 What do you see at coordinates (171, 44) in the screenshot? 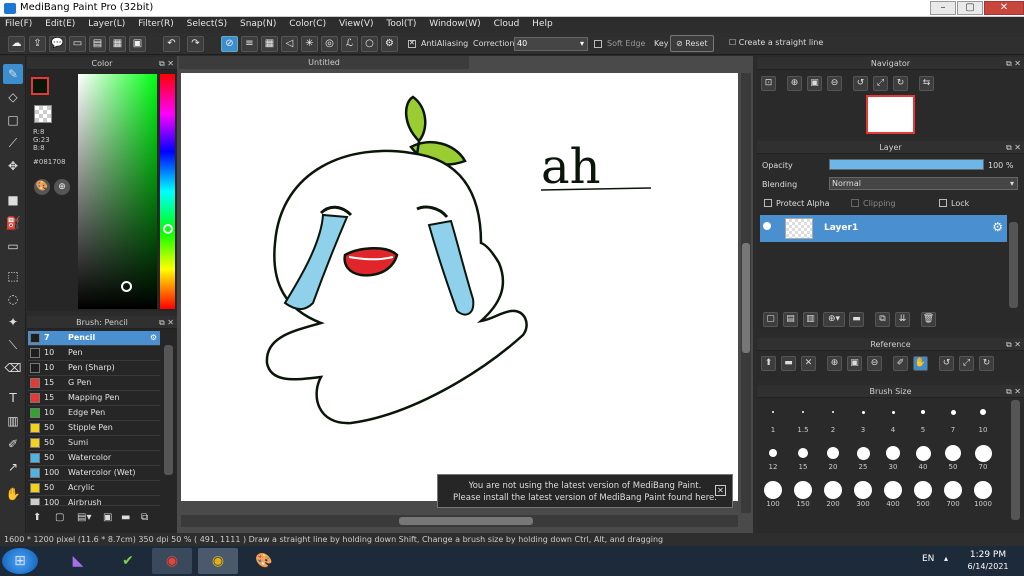
I see `undo-icon: ↶` at bounding box center [171, 44].